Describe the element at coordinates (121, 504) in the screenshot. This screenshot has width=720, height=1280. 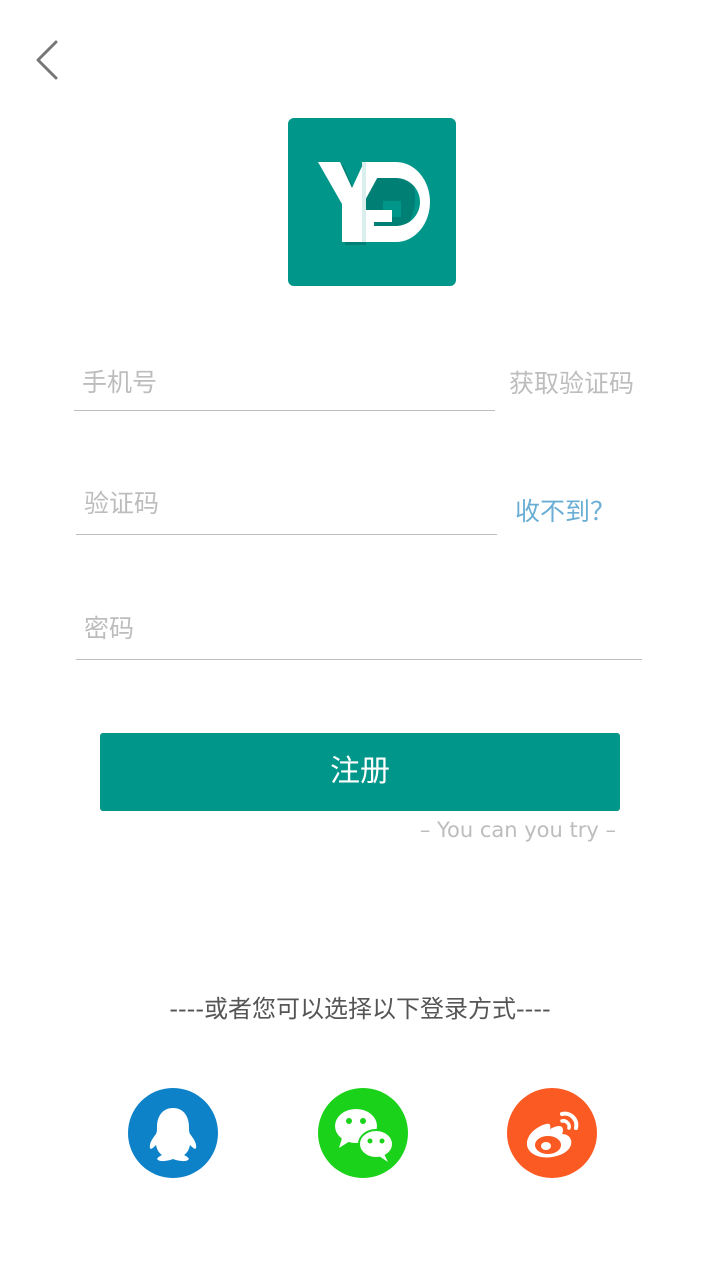
I see `code-input: 验证码` at that location.